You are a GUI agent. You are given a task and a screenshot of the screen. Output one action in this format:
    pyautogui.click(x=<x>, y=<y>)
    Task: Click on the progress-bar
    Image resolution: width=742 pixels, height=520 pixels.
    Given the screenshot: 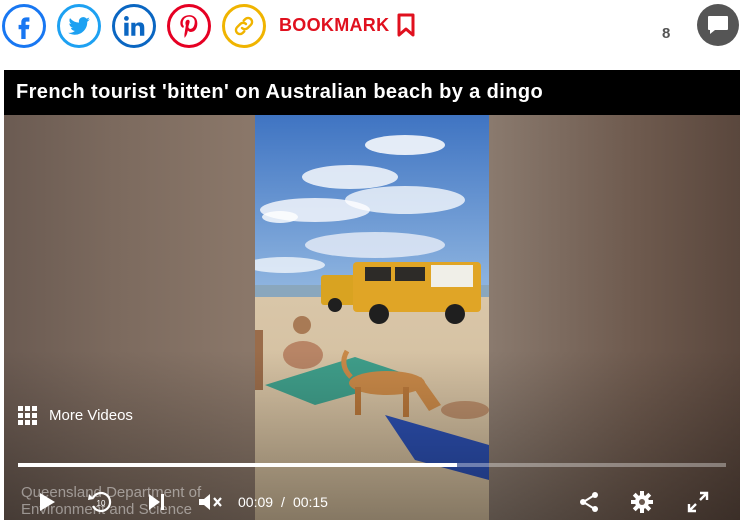 What is the action you would take?
    pyautogui.click(x=372, y=465)
    